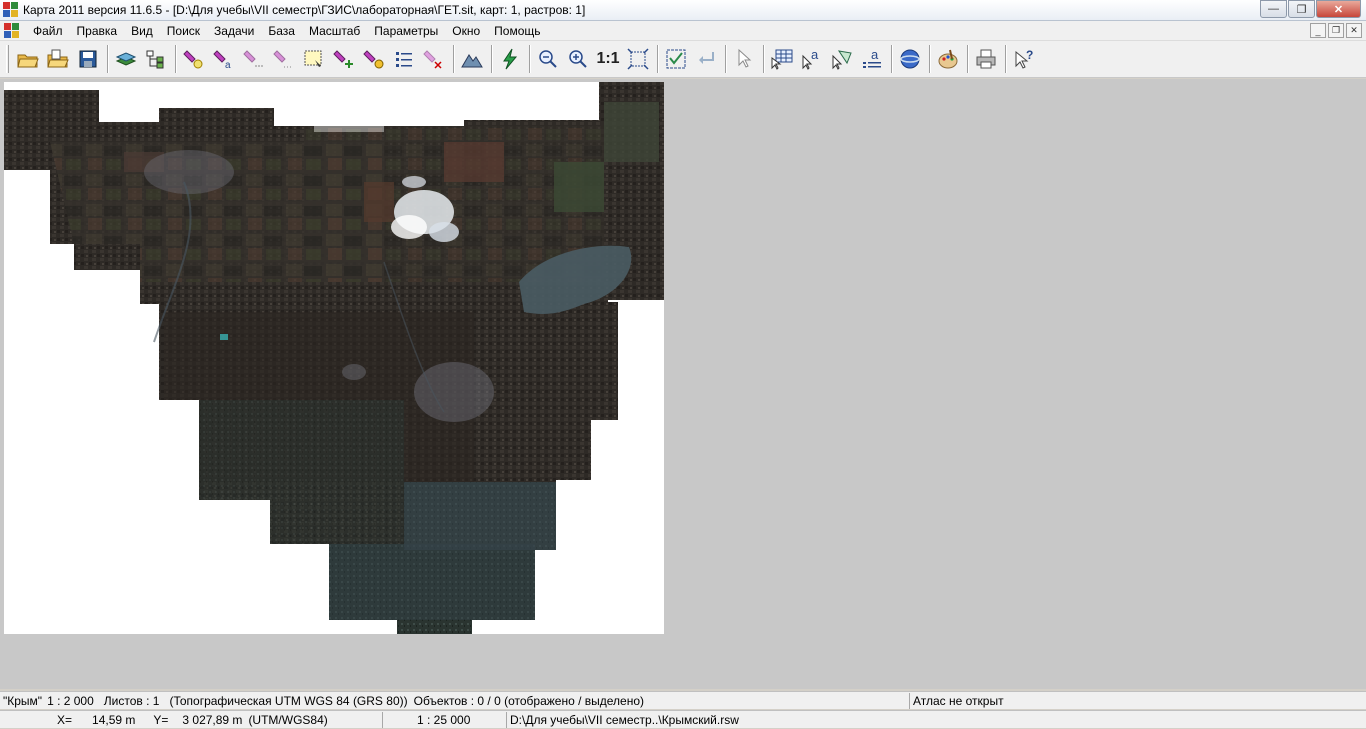  Describe the element at coordinates (676, 59) in the screenshot. I see `check-icon` at that location.